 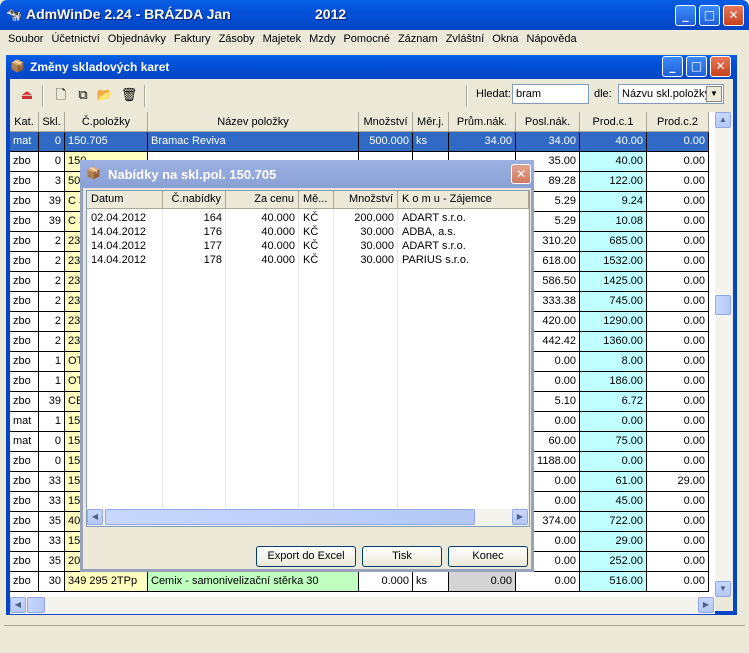 What do you see at coordinates (613, 442) in the screenshot?
I see `table-cell-p1: 75.00` at bounding box center [613, 442].